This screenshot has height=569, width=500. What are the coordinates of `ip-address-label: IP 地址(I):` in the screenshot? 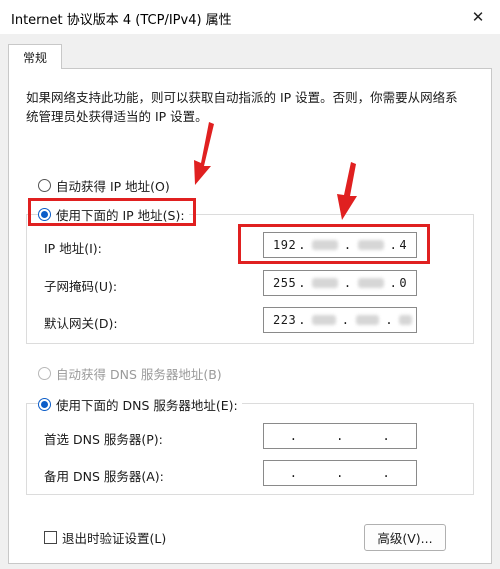 It's located at (73, 248).